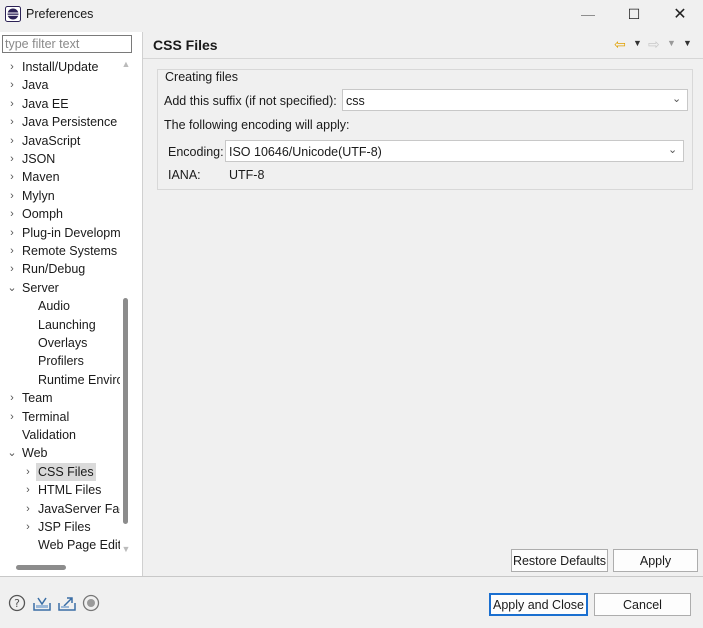 The height and width of the screenshot is (628, 703). I want to click on tree-item: › HTML Files, so click(60, 490).